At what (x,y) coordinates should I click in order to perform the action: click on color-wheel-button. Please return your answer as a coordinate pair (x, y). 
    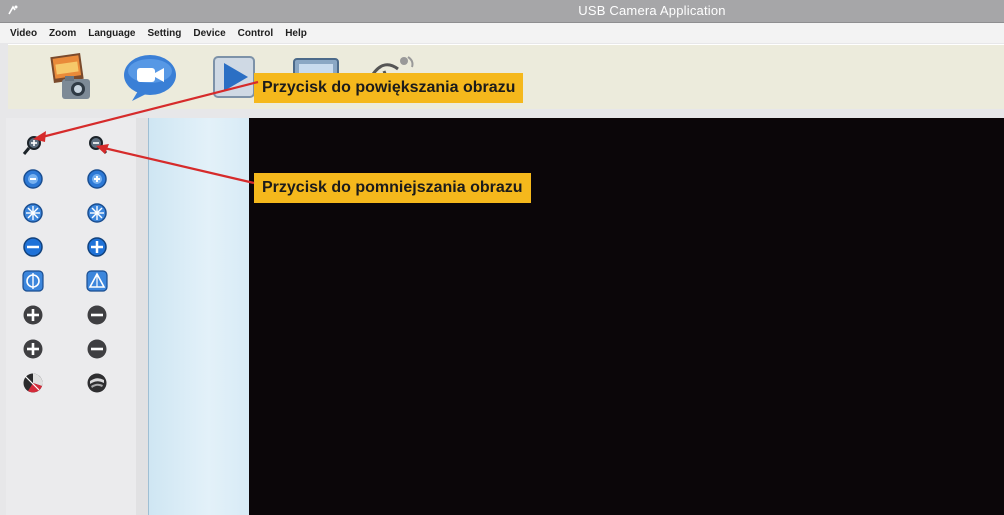
    Looking at the image, I should click on (33, 383).